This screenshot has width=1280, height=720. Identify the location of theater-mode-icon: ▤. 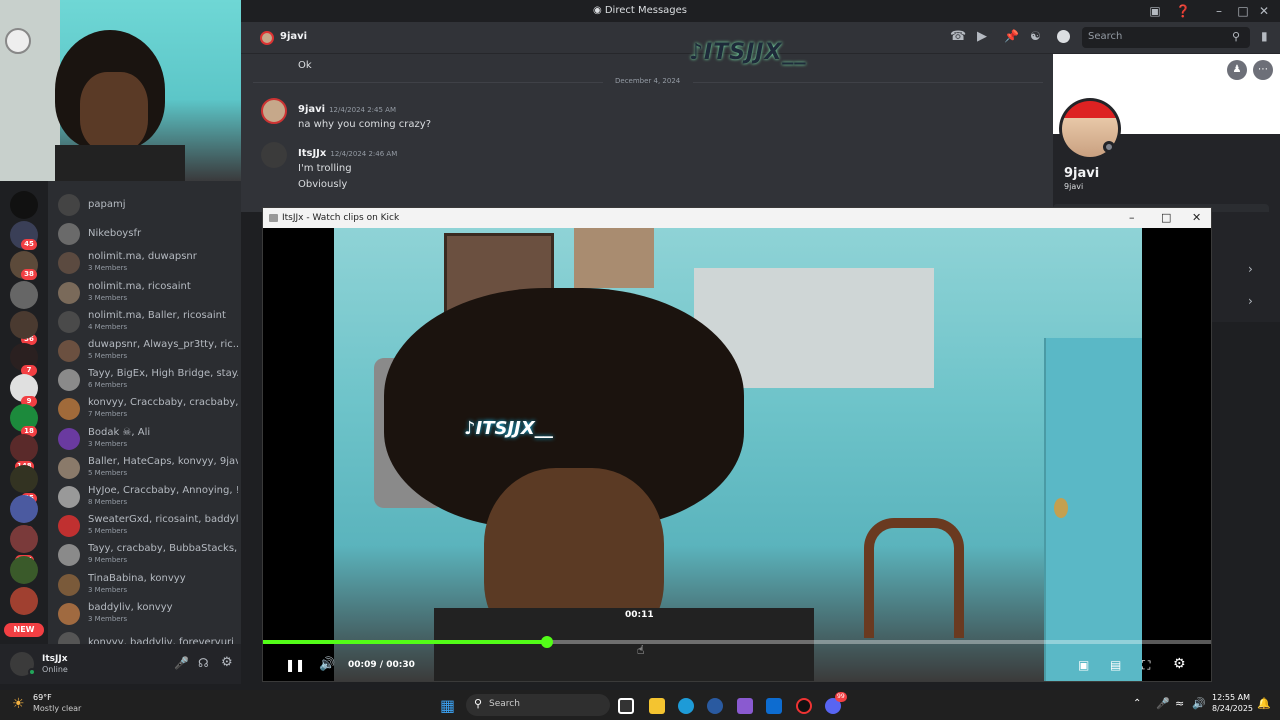
(1115, 665).